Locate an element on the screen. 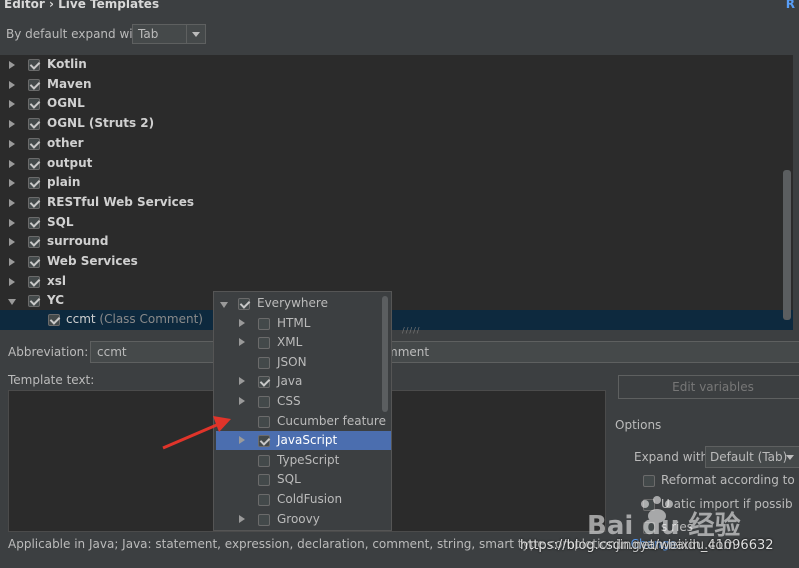 Image resolution: width=799 pixels, height=568 pixels. template-group-row: surround is located at coordinates (396, 242).